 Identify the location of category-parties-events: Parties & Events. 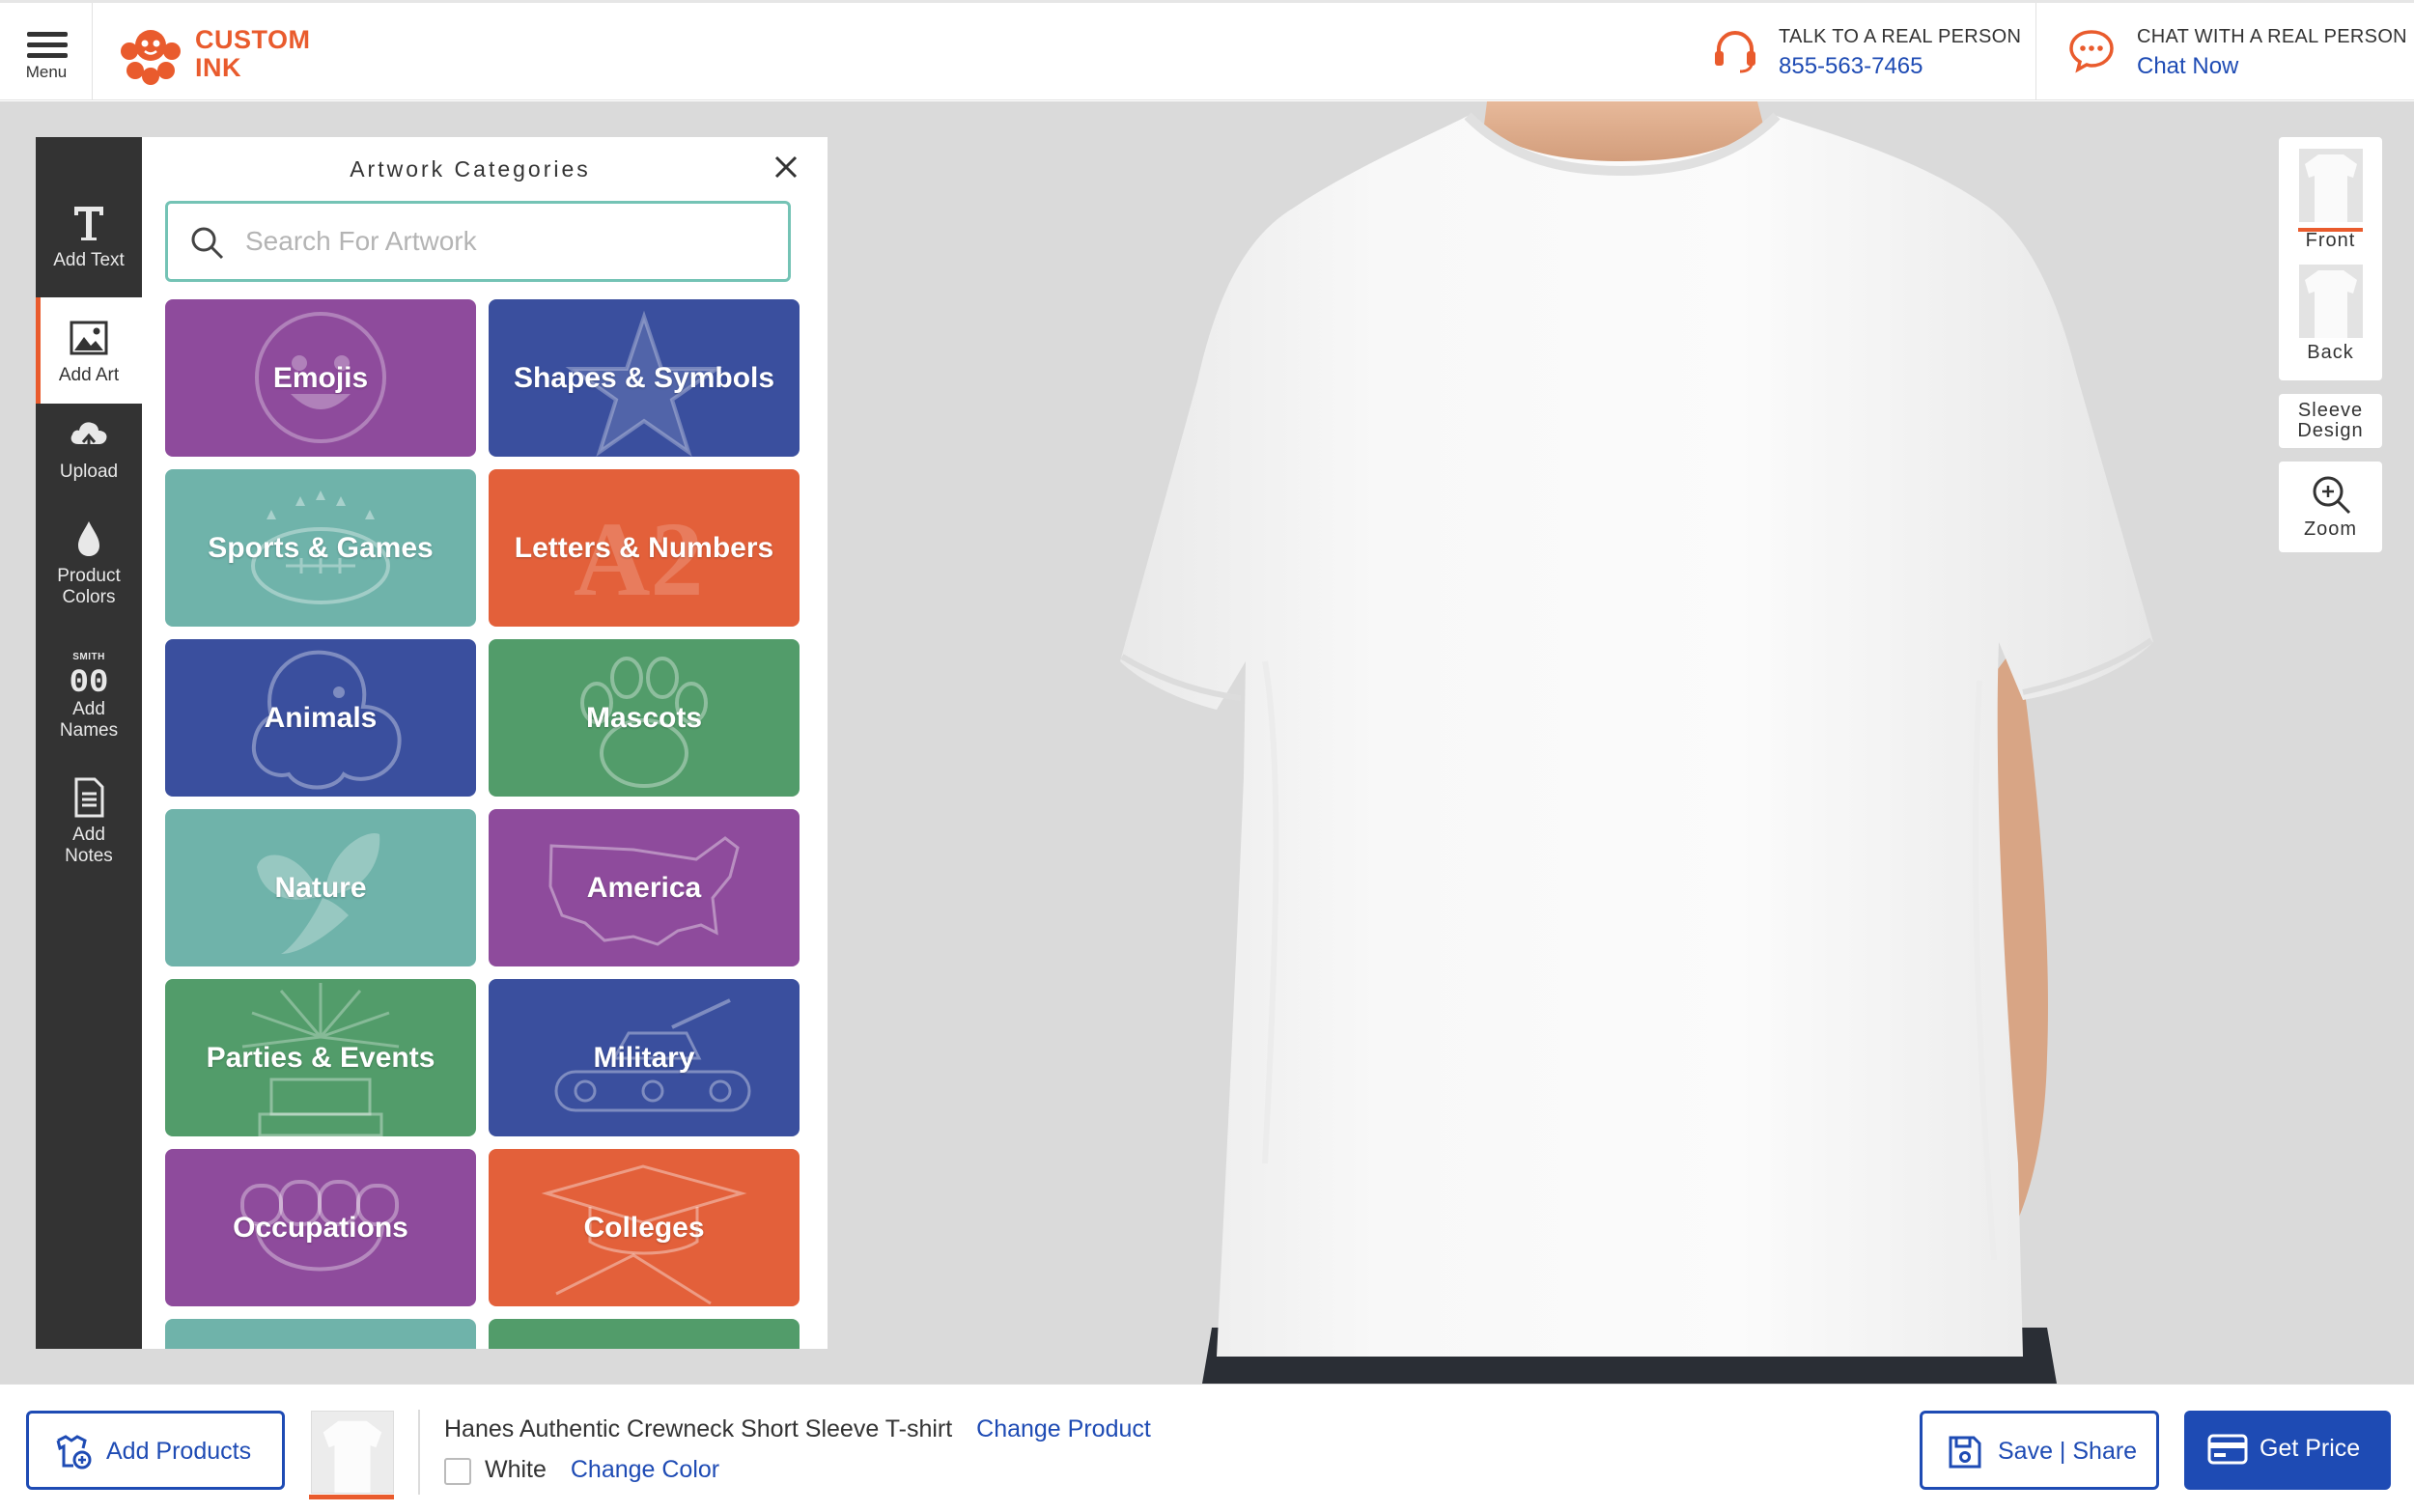
(320, 1058).